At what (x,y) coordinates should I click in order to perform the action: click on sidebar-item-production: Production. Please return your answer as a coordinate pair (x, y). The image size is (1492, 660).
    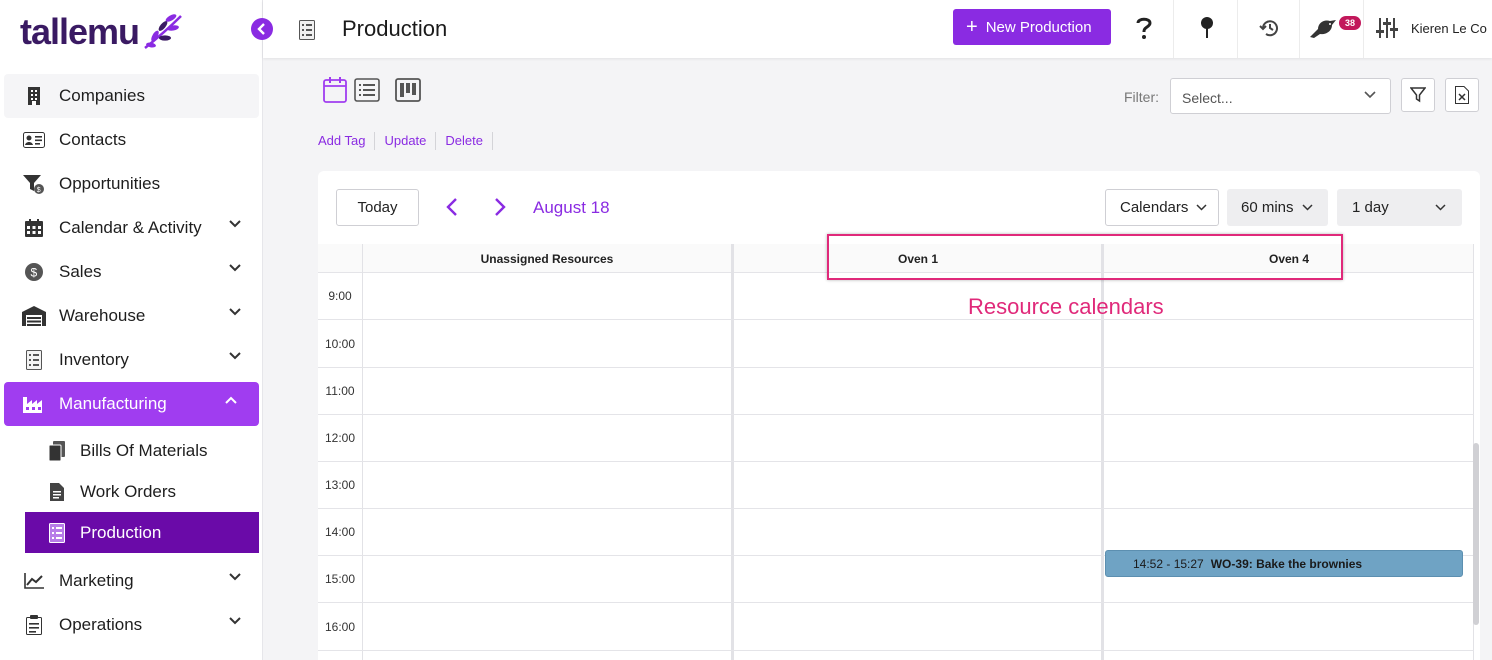
    Looking at the image, I should click on (142, 532).